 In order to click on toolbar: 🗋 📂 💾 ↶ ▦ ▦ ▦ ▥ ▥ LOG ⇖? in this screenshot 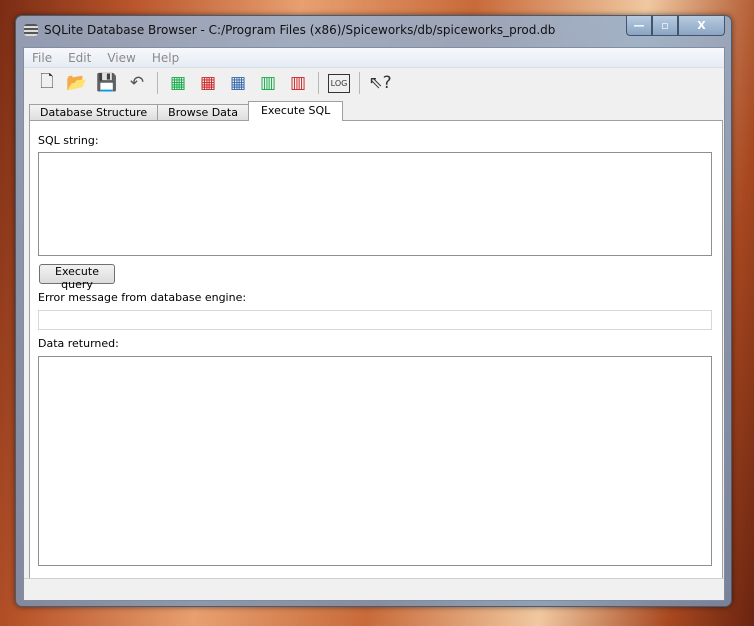, I will do `click(374, 83)`.